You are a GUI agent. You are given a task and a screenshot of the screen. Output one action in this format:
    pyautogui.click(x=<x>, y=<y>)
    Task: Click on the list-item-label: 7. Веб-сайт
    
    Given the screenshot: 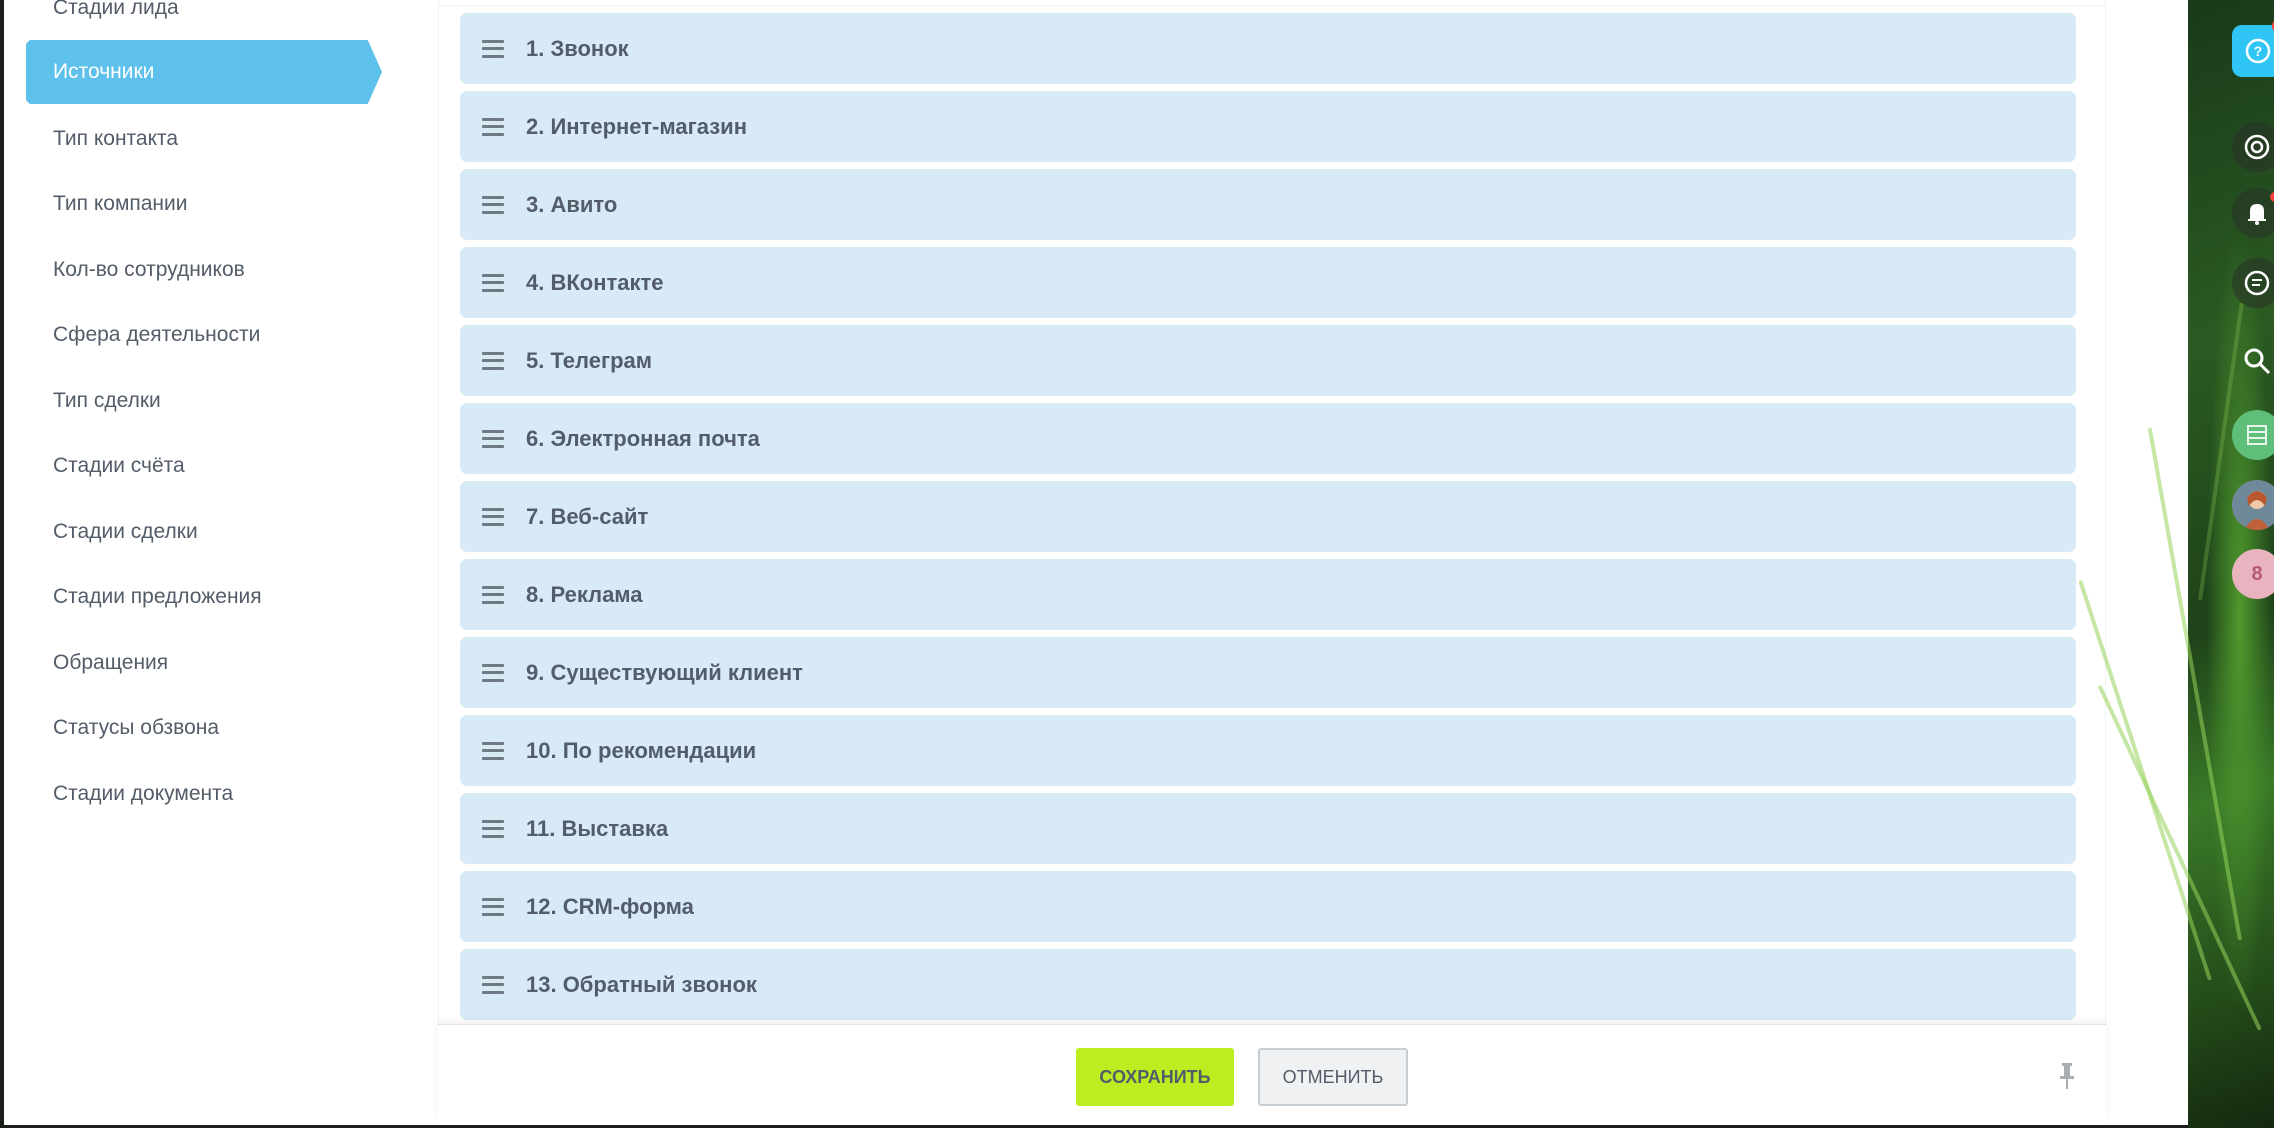 What is the action you would take?
    pyautogui.click(x=587, y=516)
    